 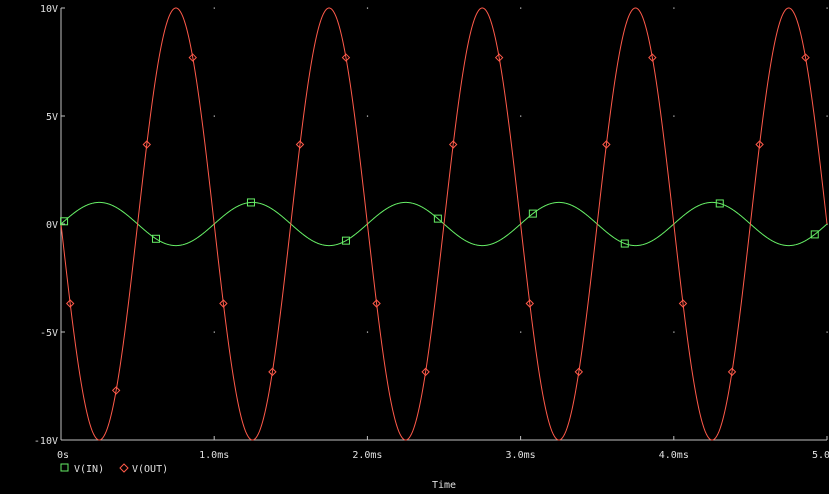 I want to click on legend-label-vout: V(OUT), so click(x=150, y=469).